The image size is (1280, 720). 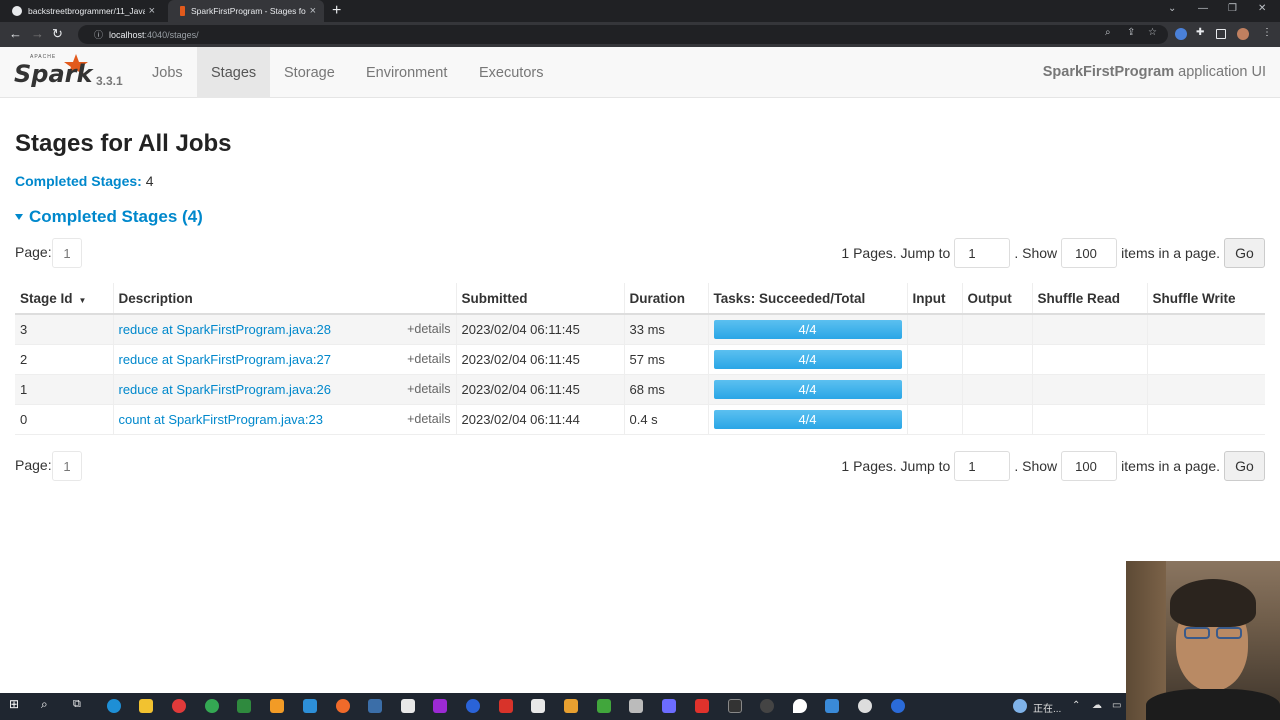 What do you see at coordinates (636, 706) in the screenshot?
I see `app-gray-icon` at bounding box center [636, 706].